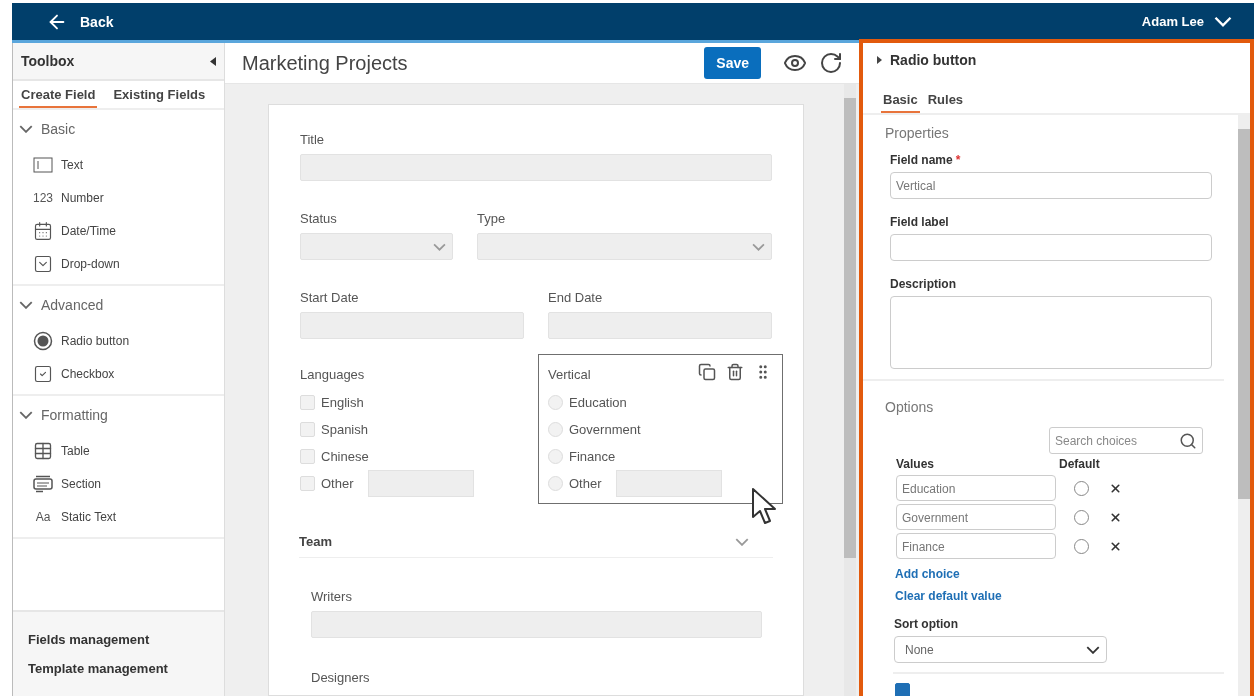 This screenshot has height=696, width=1254. I want to click on toolbox-item: Section, so click(118, 483).